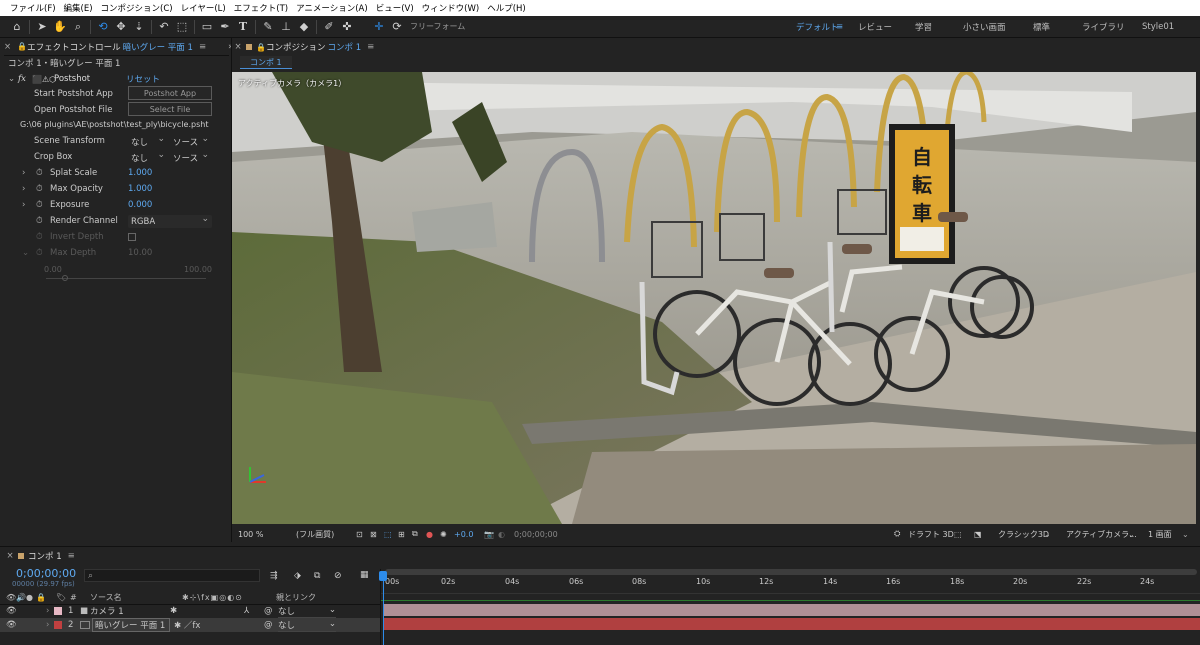 This screenshot has width=1200, height=645. I want to click on extended-viewer-icon: ⬔, so click(981, 534).